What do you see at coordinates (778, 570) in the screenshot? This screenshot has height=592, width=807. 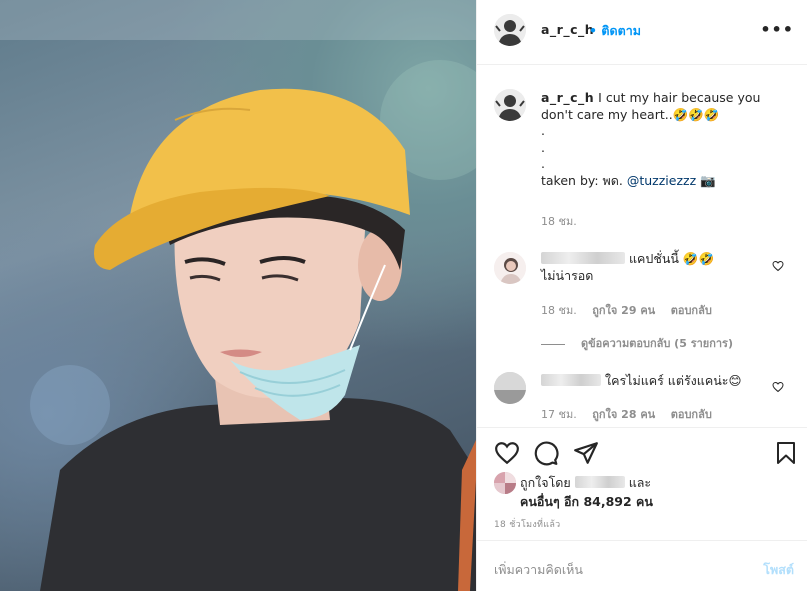 I see `post-comment-button: โพสต์` at bounding box center [778, 570].